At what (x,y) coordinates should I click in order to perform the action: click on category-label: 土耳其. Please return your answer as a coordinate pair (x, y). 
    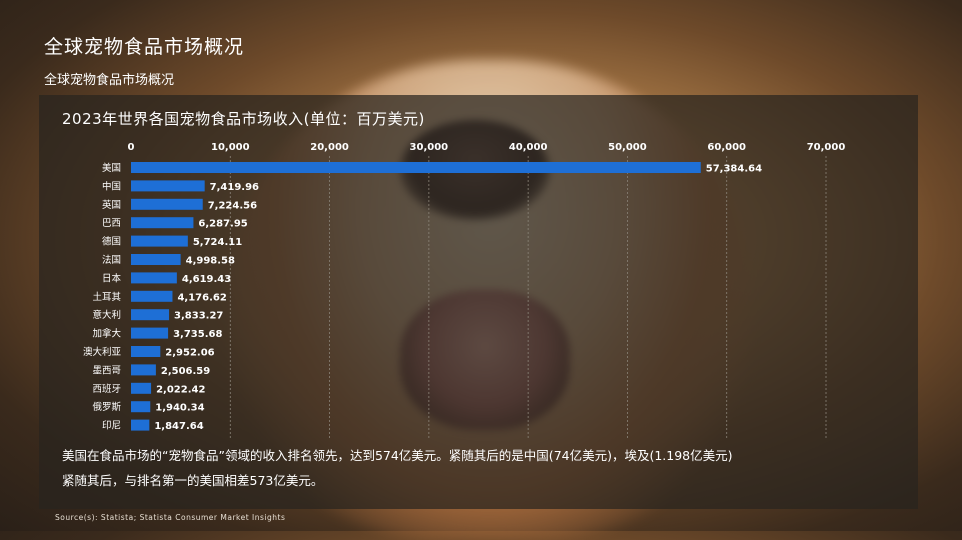
    Looking at the image, I should click on (106, 297).